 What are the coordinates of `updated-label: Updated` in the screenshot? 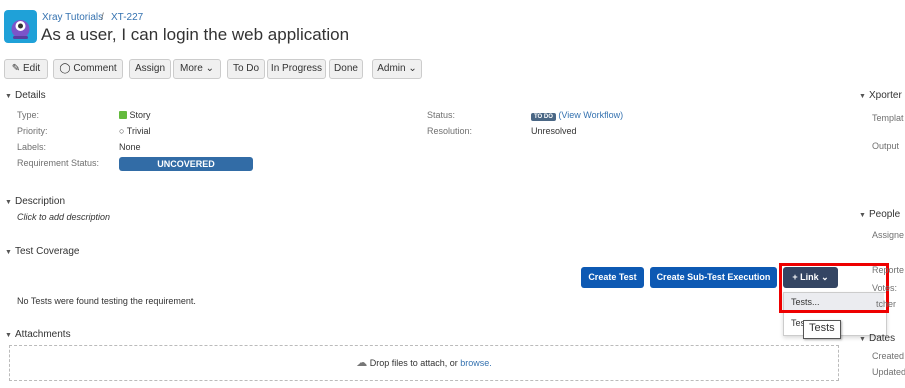 It's located at (888, 372).